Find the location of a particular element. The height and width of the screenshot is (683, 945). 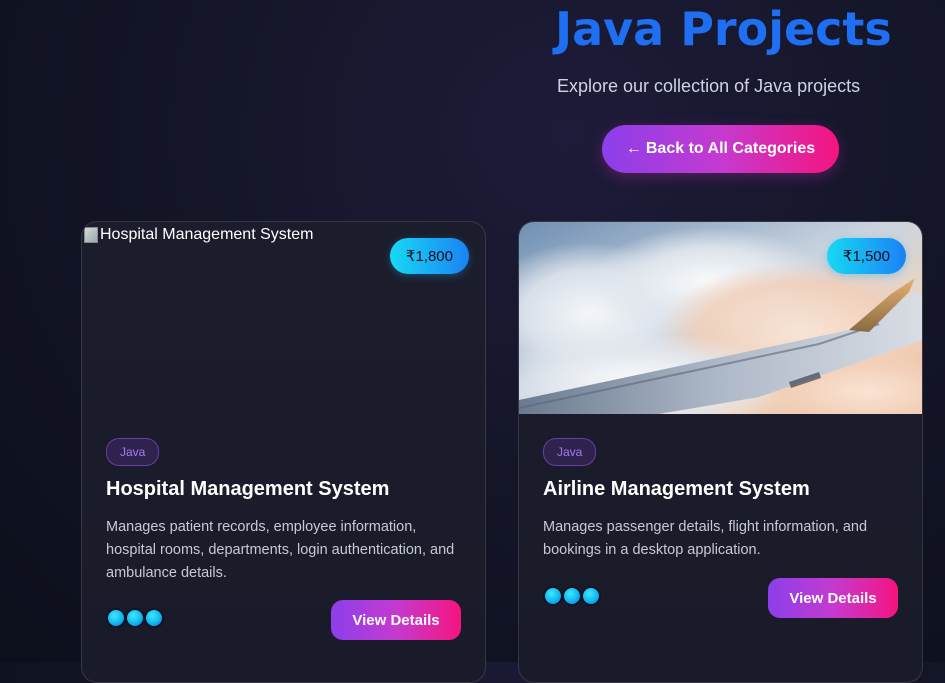

arrow-left-icon: ← is located at coordinates (633, 148).